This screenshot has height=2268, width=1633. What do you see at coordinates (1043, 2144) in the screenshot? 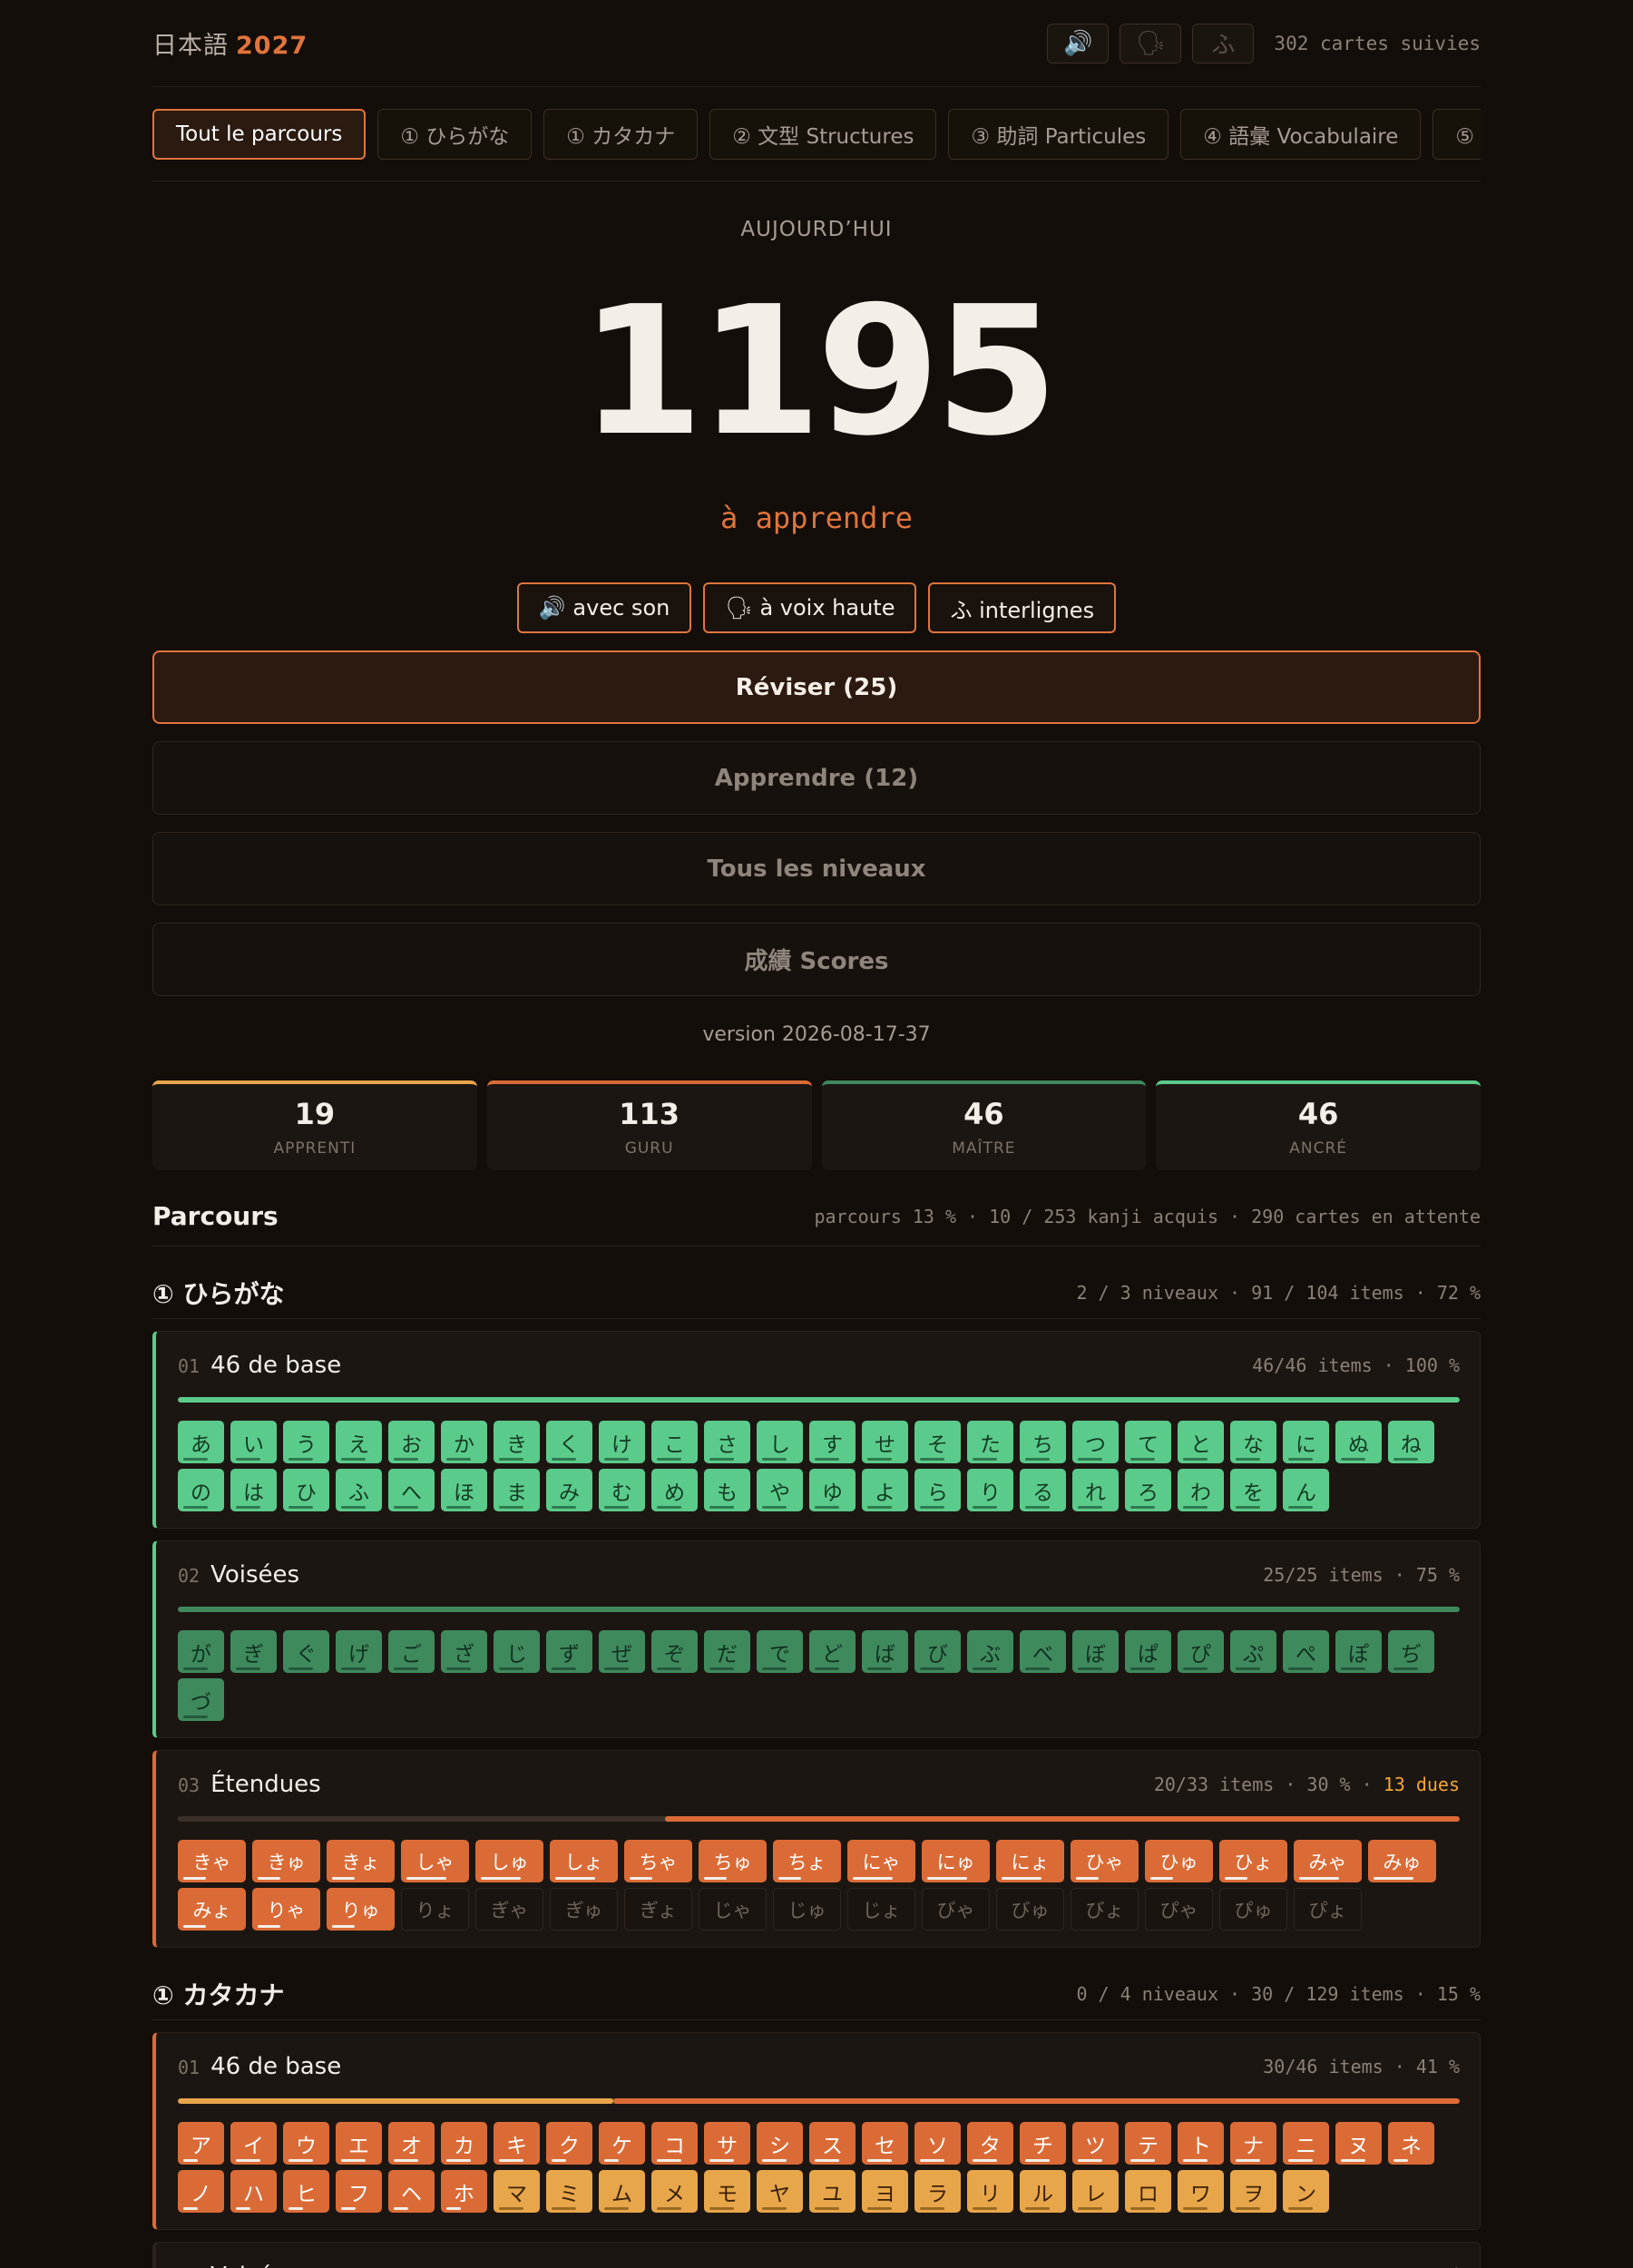
I see `kana-tile: チ` at bounding box center [1043, 2144].